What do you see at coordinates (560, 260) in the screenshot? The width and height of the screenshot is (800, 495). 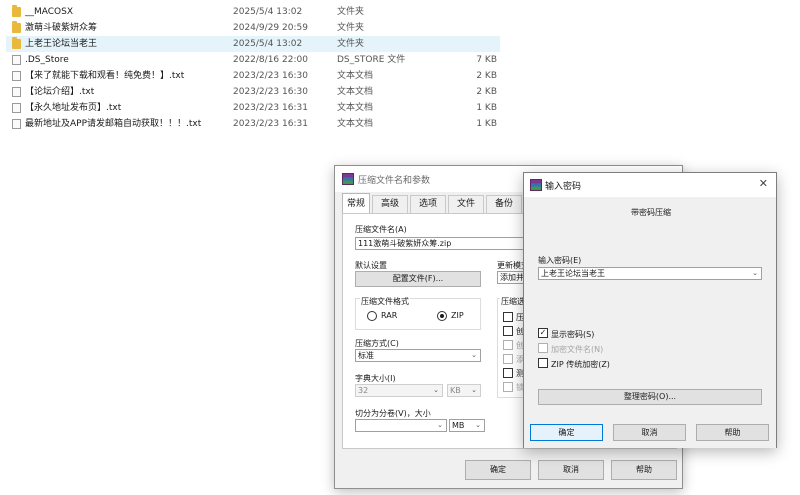 I see `password-label: 输入密码(E)` at bounding box center [560, 260].